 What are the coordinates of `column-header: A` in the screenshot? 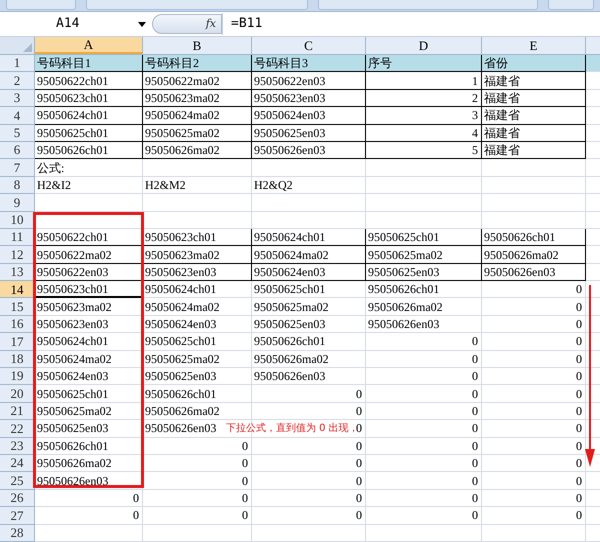 It's located at (89, 45).